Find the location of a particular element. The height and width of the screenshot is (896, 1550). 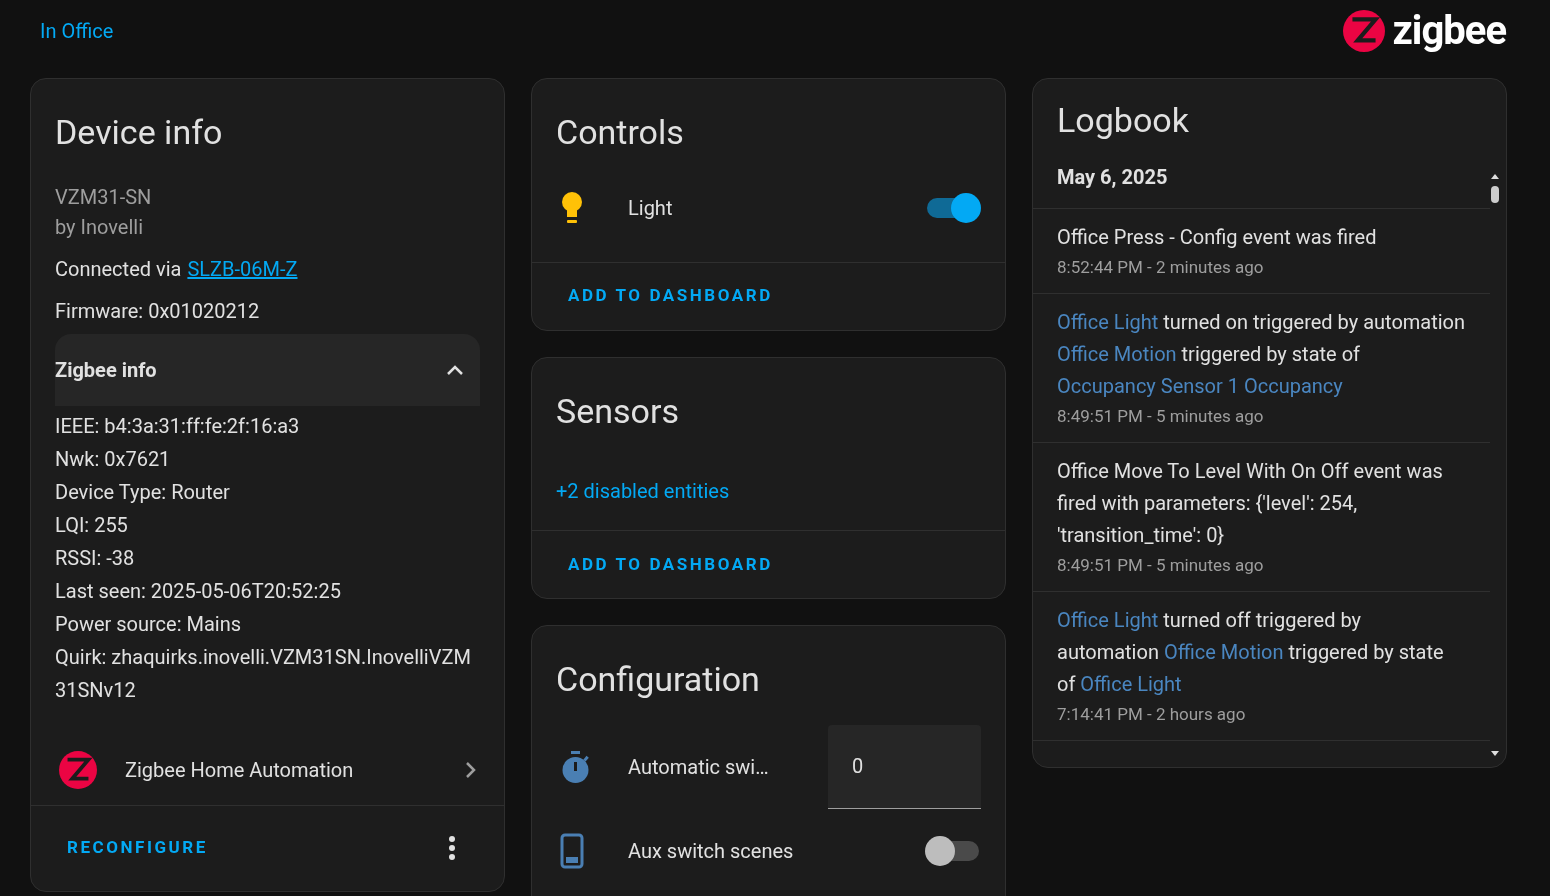

log-message: Office Press - Config event was fired is located at coordinates (1217, 237).